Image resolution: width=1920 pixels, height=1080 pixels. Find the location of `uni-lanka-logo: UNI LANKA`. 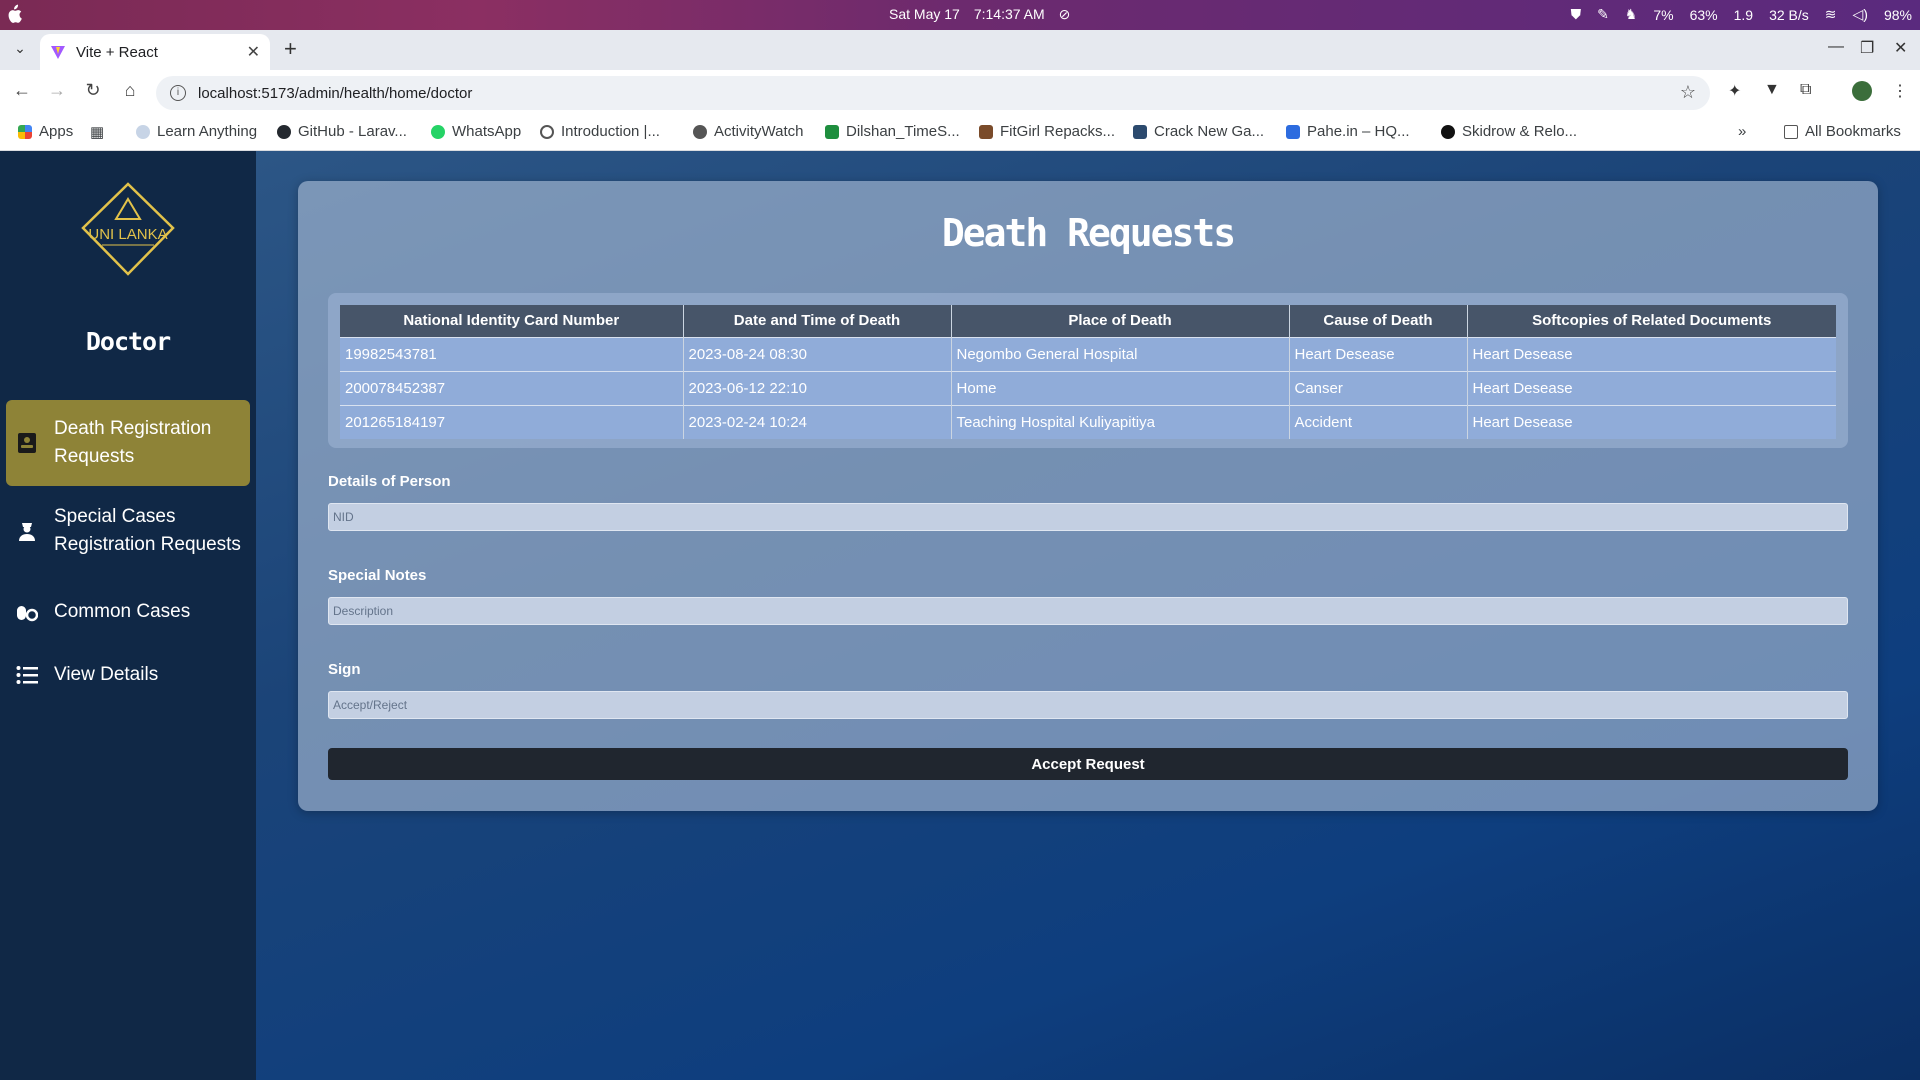

uni-lanka-logo: UNI LANKA is located at coordinates (128, 231).